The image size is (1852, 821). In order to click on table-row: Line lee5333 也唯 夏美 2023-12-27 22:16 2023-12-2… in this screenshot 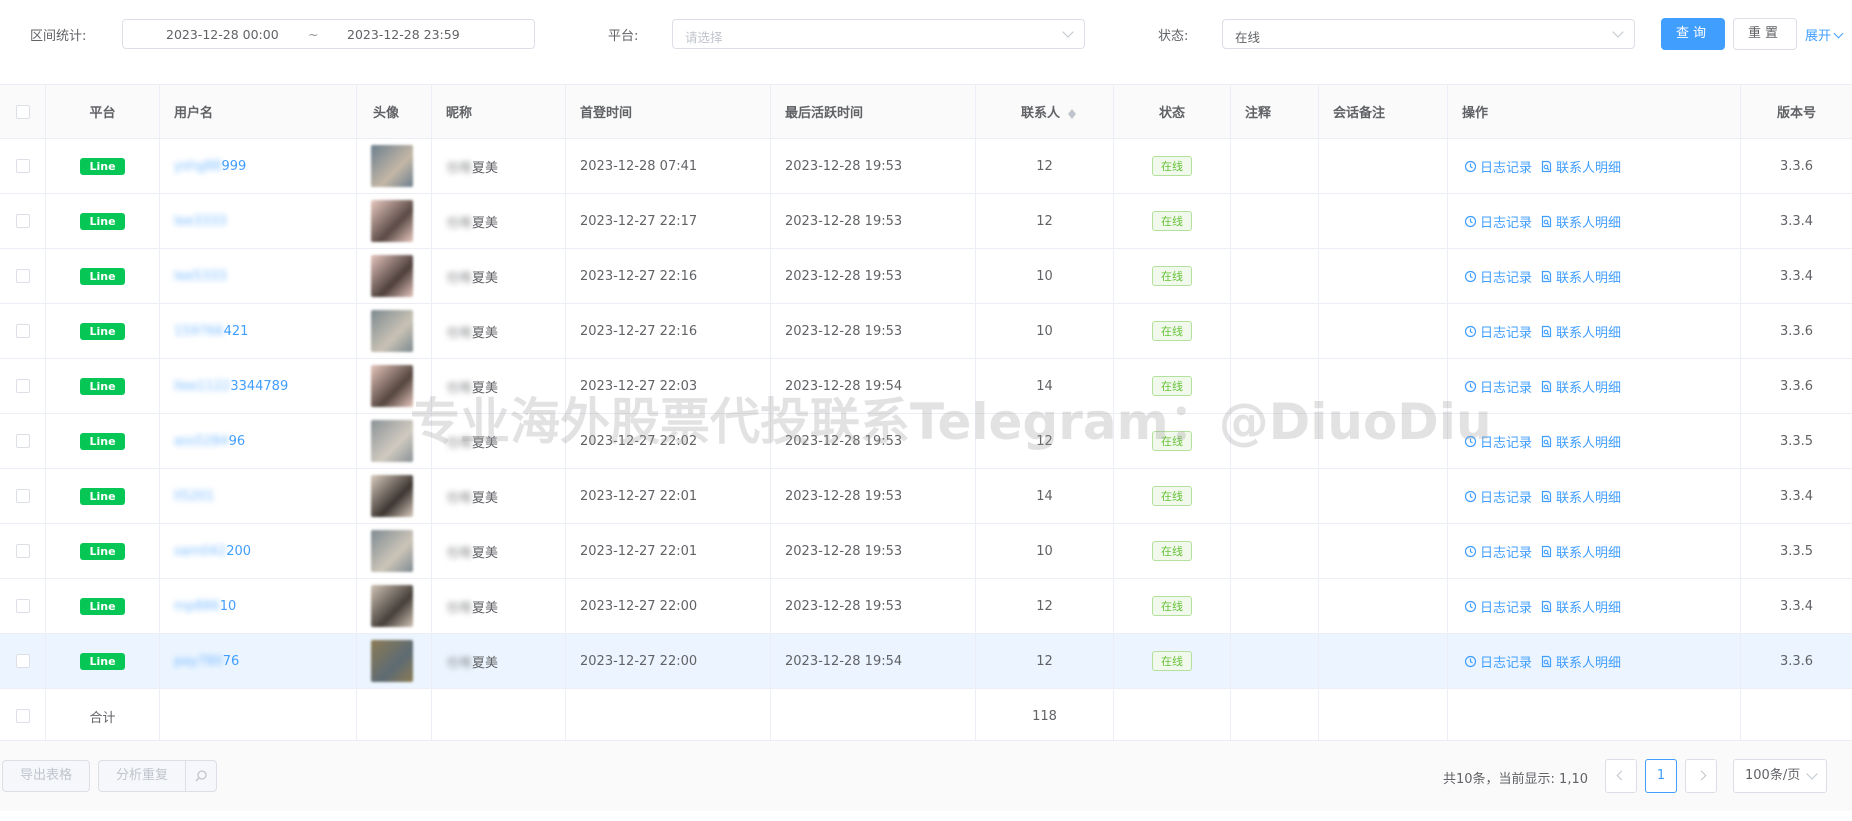, I will do `click(926, 276)`.